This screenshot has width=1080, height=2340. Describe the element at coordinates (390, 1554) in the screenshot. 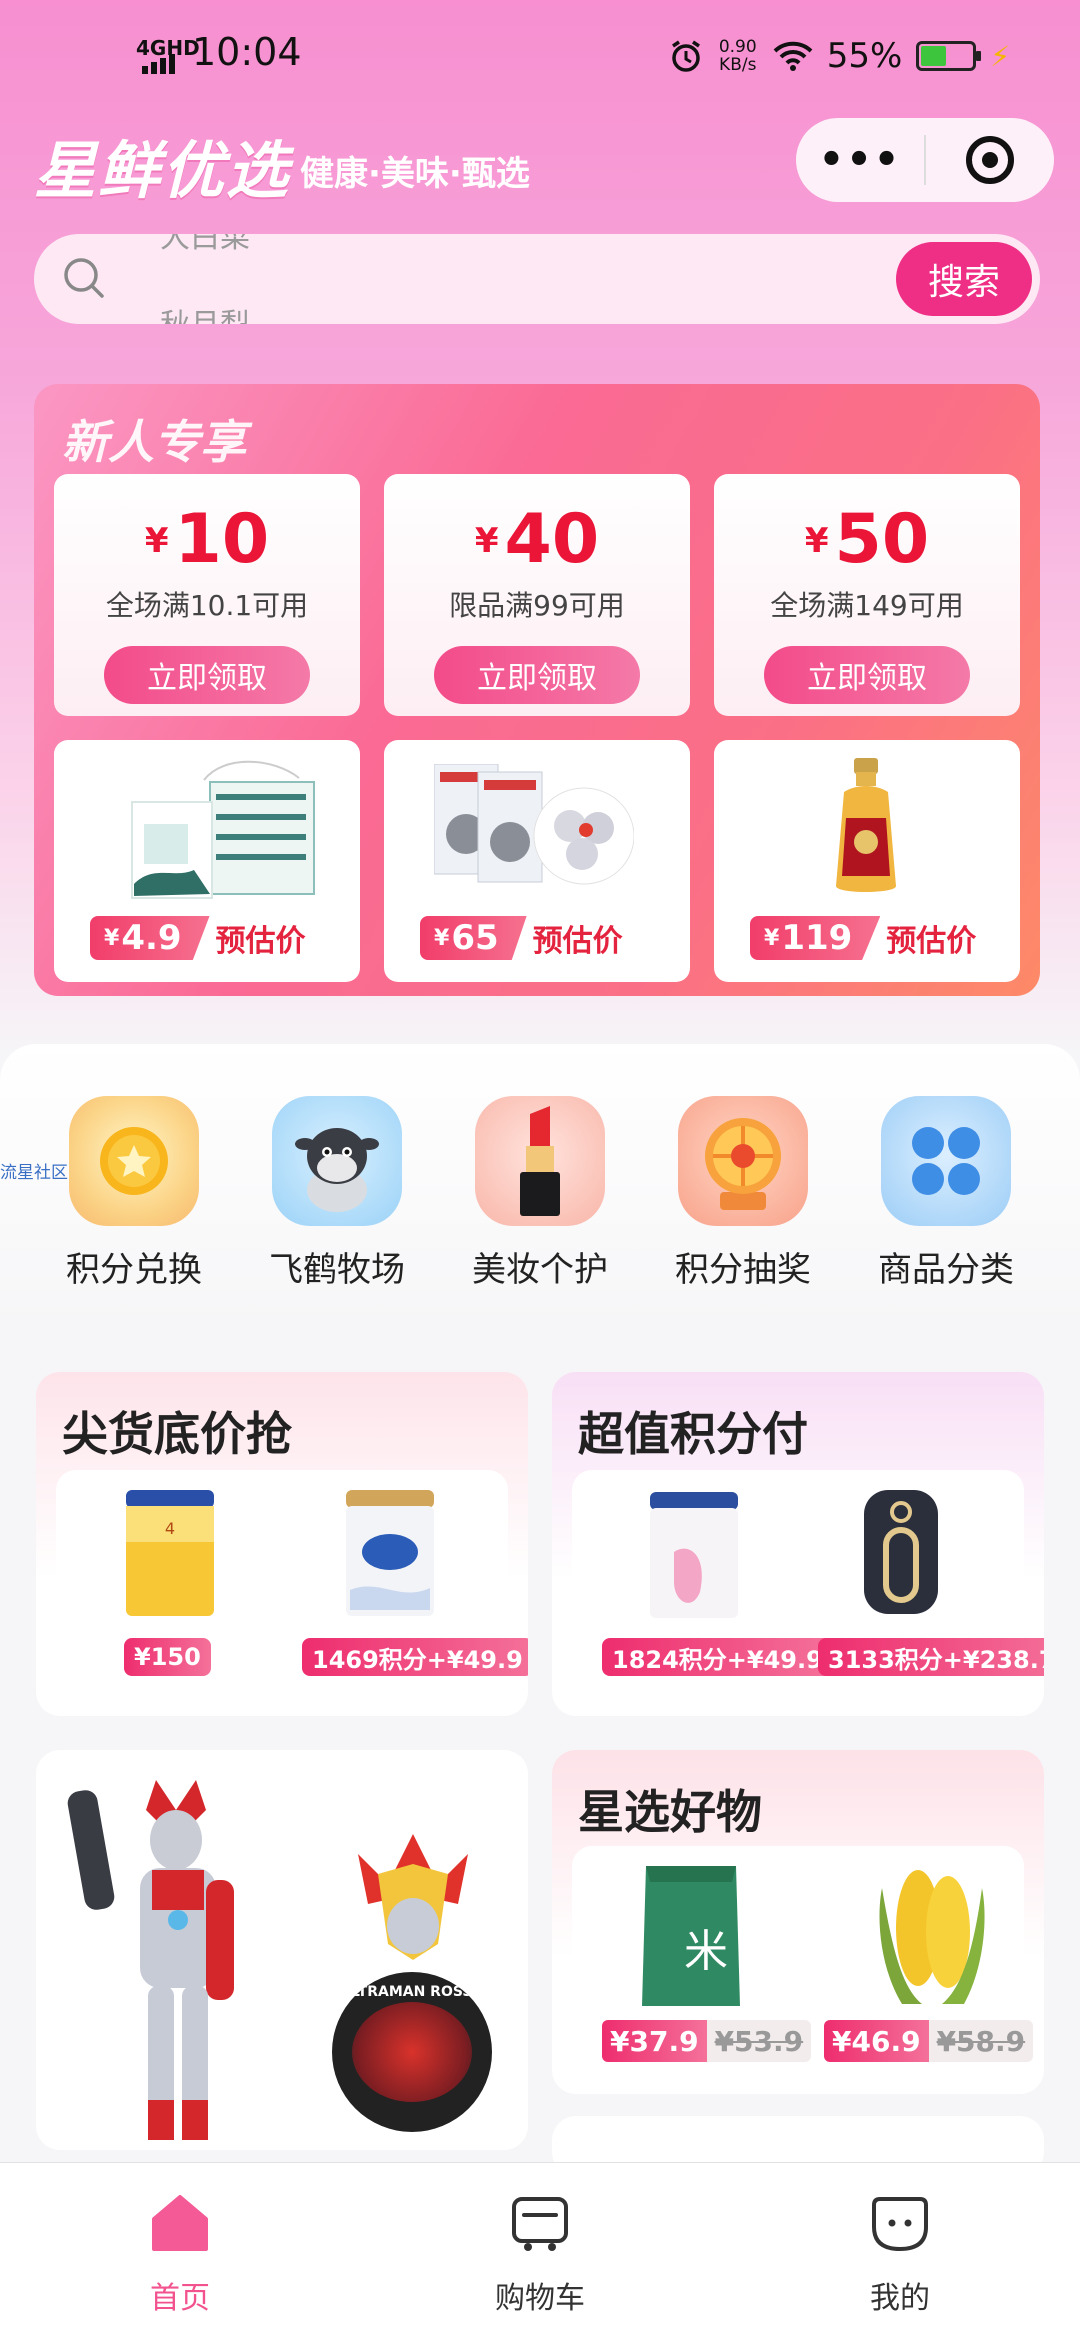

I see `milk-powder-can-image` at that location.